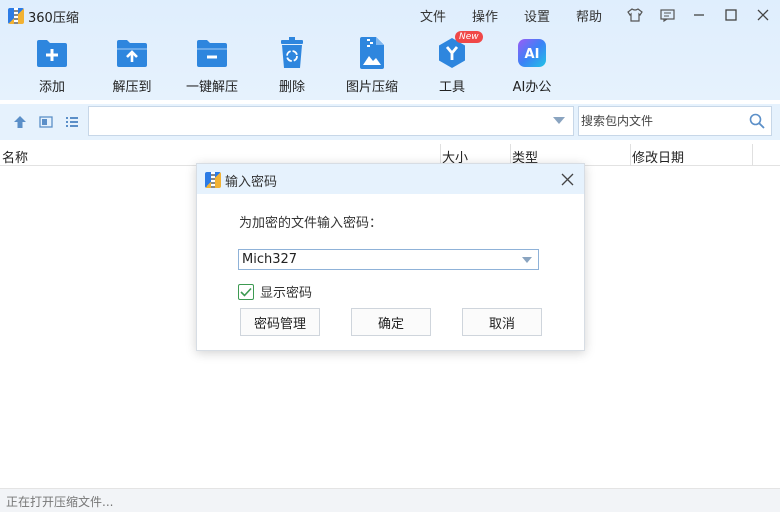 The width and height of the screenshot is (780, 512). What do you see at coordinates (16, 16) in the screenshot?
I see `app-logo-icon` at bounding box center [16, 16].